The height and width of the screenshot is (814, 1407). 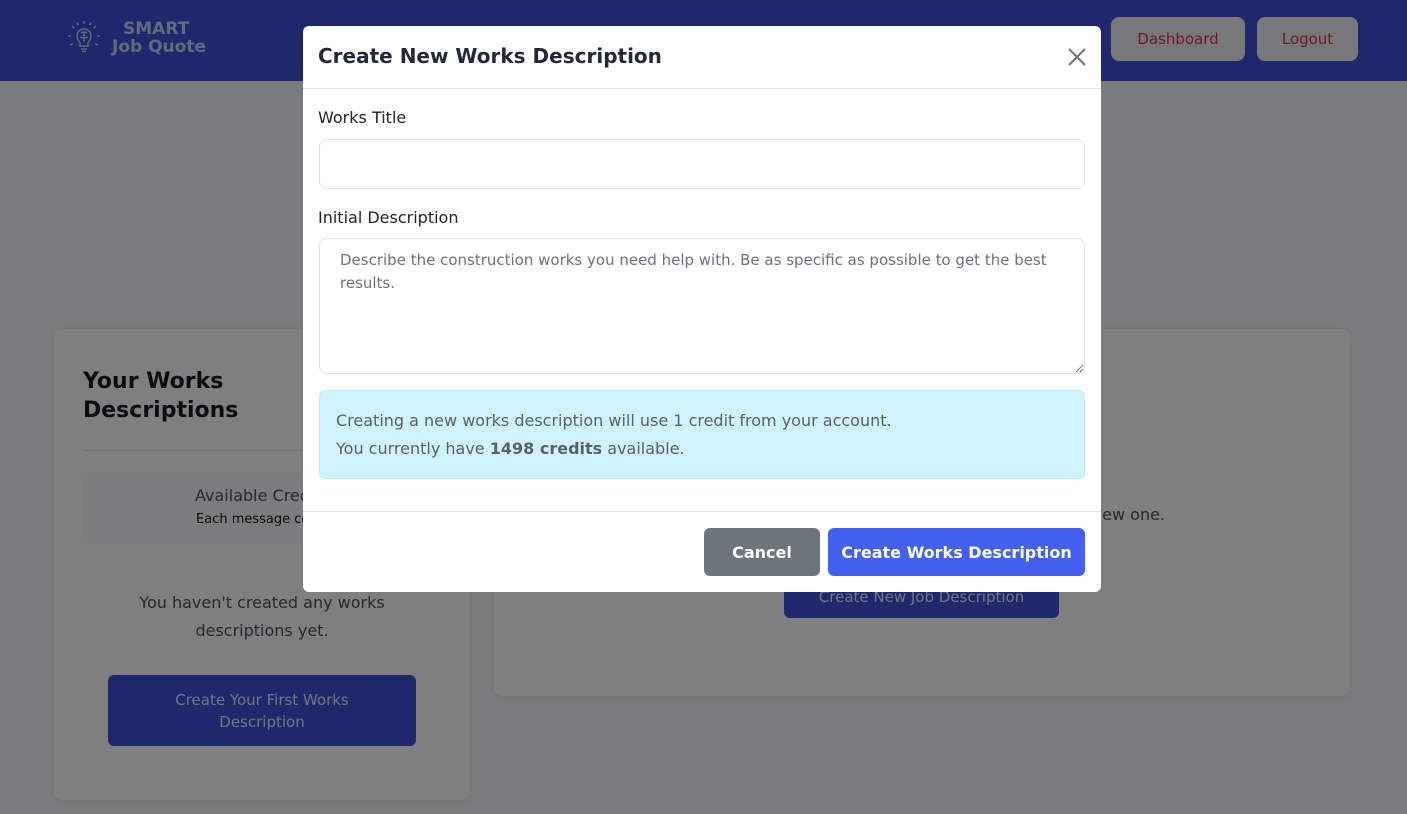 What do you see at coordinates (413, 448) in the screenshot?
I see `alert-prefix: You currently have` at bounding box center [413, 448].